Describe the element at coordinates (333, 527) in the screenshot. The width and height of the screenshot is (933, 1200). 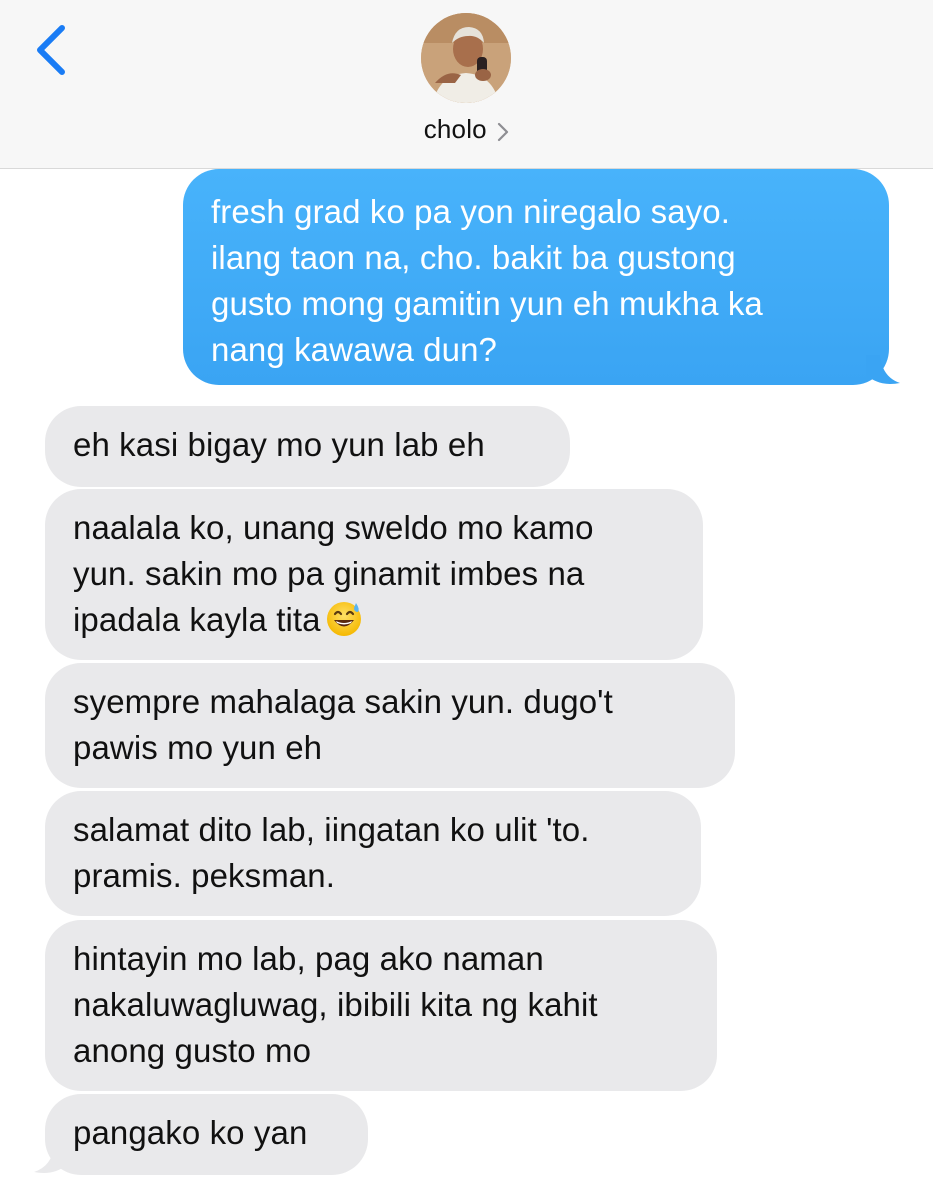
I see `message-line: naalala ko, unang sweldo mo kamo` at that location.